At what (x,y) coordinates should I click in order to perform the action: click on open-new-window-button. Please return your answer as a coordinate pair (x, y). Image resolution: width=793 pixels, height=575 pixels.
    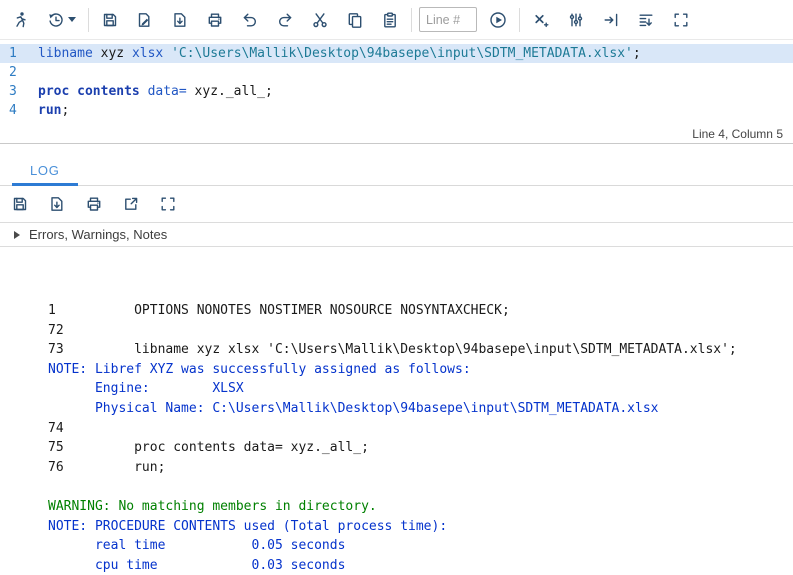
    Looking at the image, I should click on (131, 204).